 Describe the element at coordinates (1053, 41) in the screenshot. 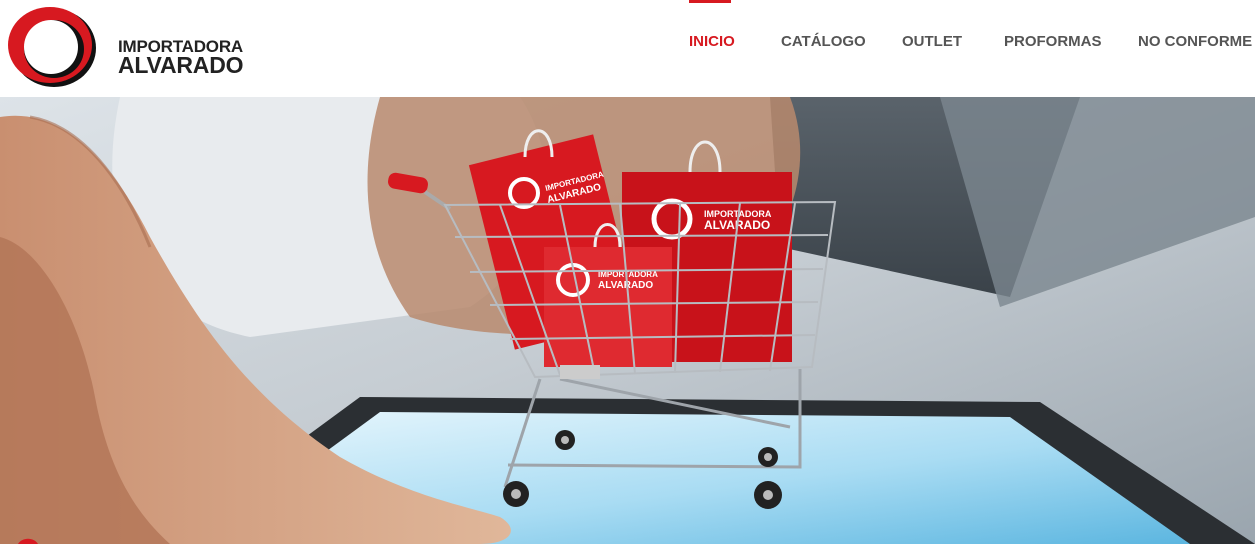

I see `nav-item-proformas: PROFORMAS` at that location.